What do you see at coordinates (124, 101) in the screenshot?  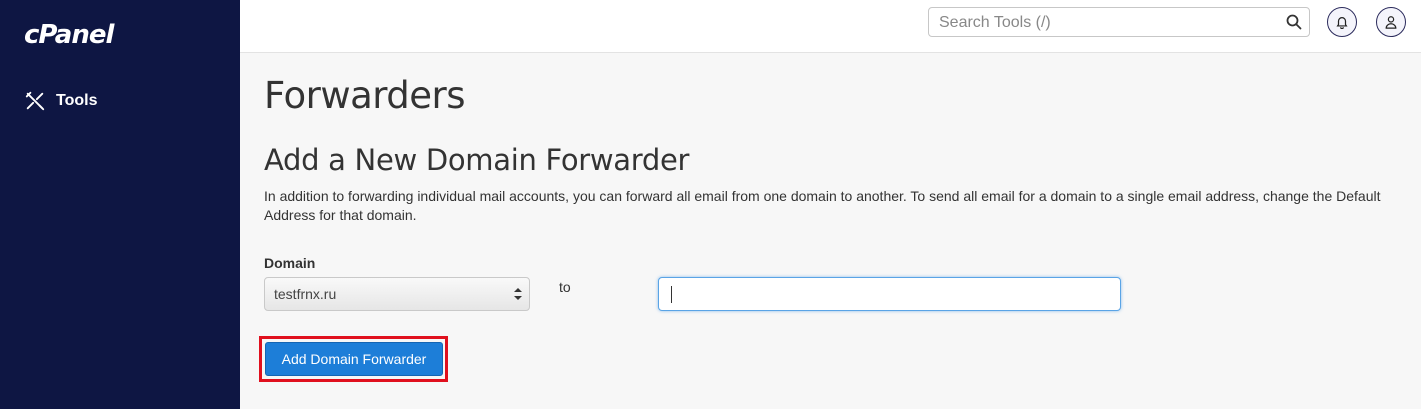 I see `sidebar-item-tools: Tools` at bounding box center [124, 101].